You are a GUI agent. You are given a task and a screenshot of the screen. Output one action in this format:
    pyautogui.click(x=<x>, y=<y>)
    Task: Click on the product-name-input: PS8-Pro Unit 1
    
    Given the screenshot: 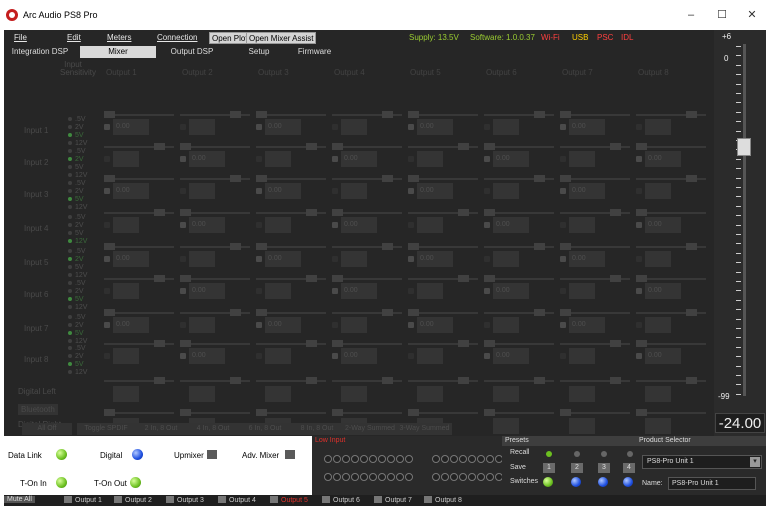 What is the action you would take?
    pyautogui.click(x=712, y=483)
    